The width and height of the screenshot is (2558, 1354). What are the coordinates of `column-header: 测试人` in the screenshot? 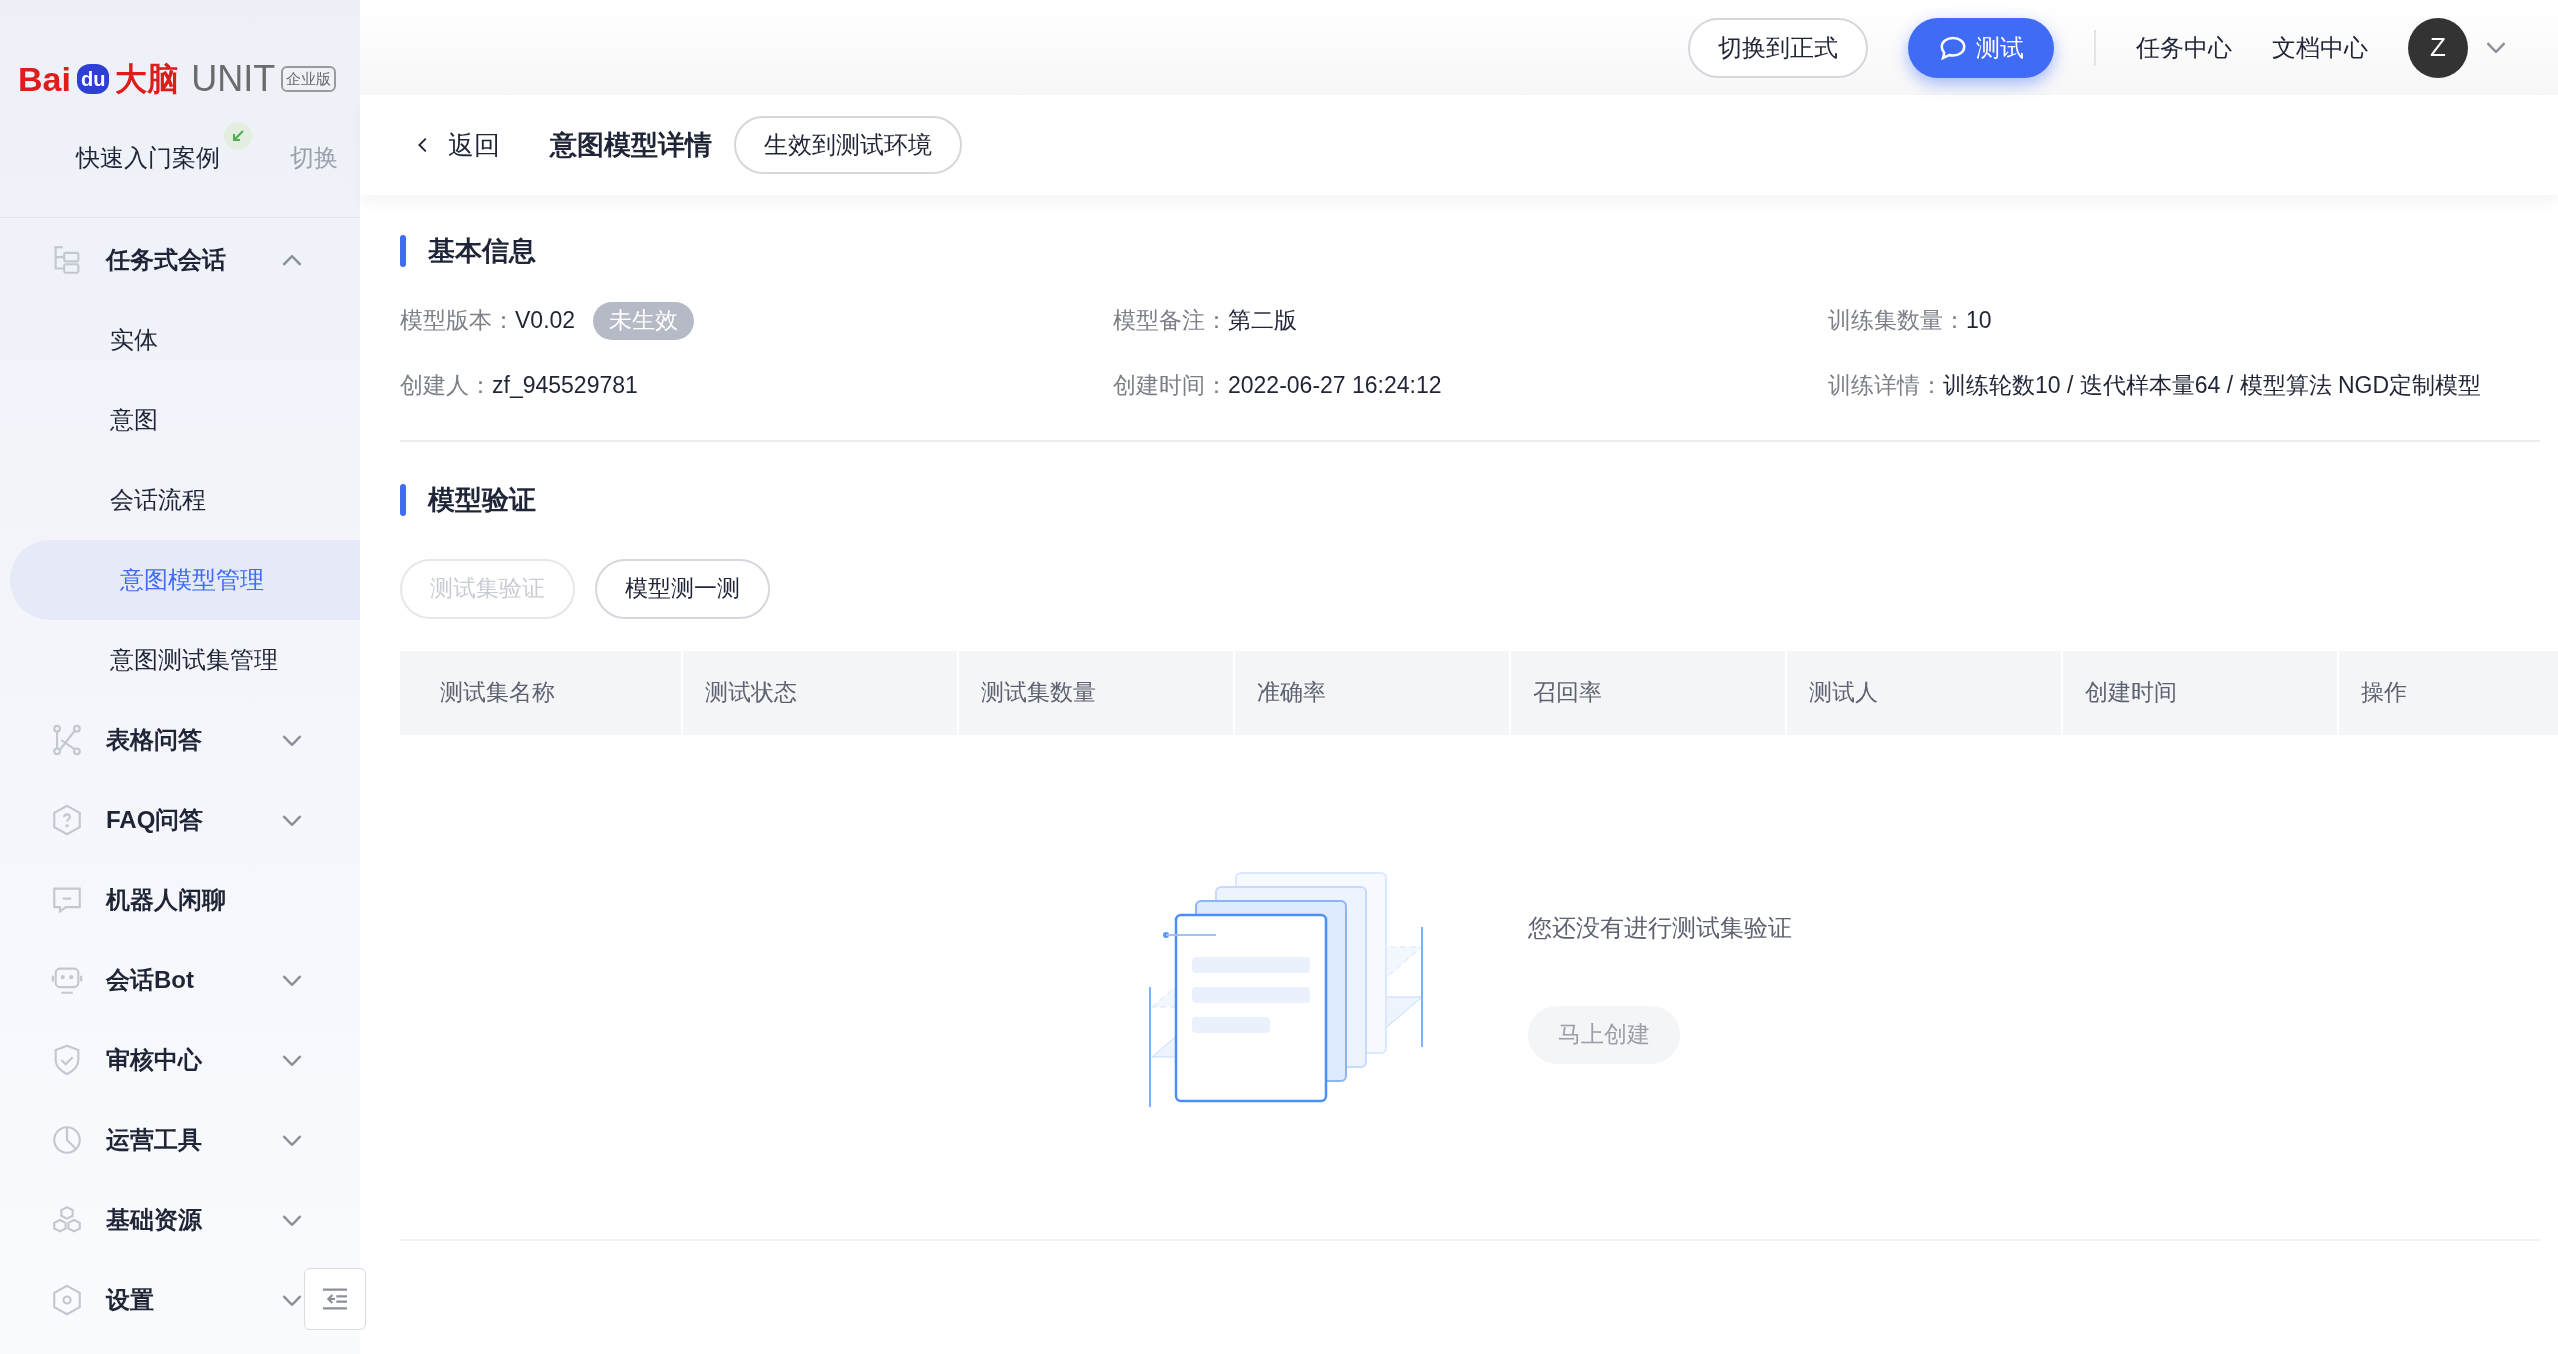 It's located at (1925, 692).